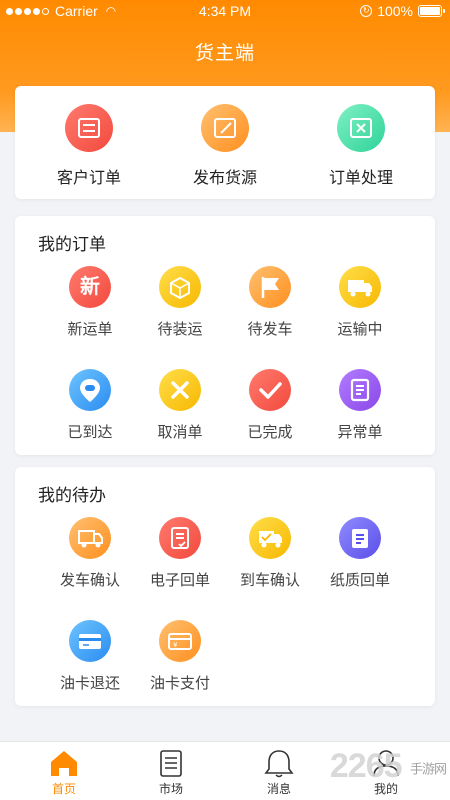  Describe the element at coordinates (89, 580) in the screenshot. I see `todo-depart-confirm-label: 发车确认` at that location.